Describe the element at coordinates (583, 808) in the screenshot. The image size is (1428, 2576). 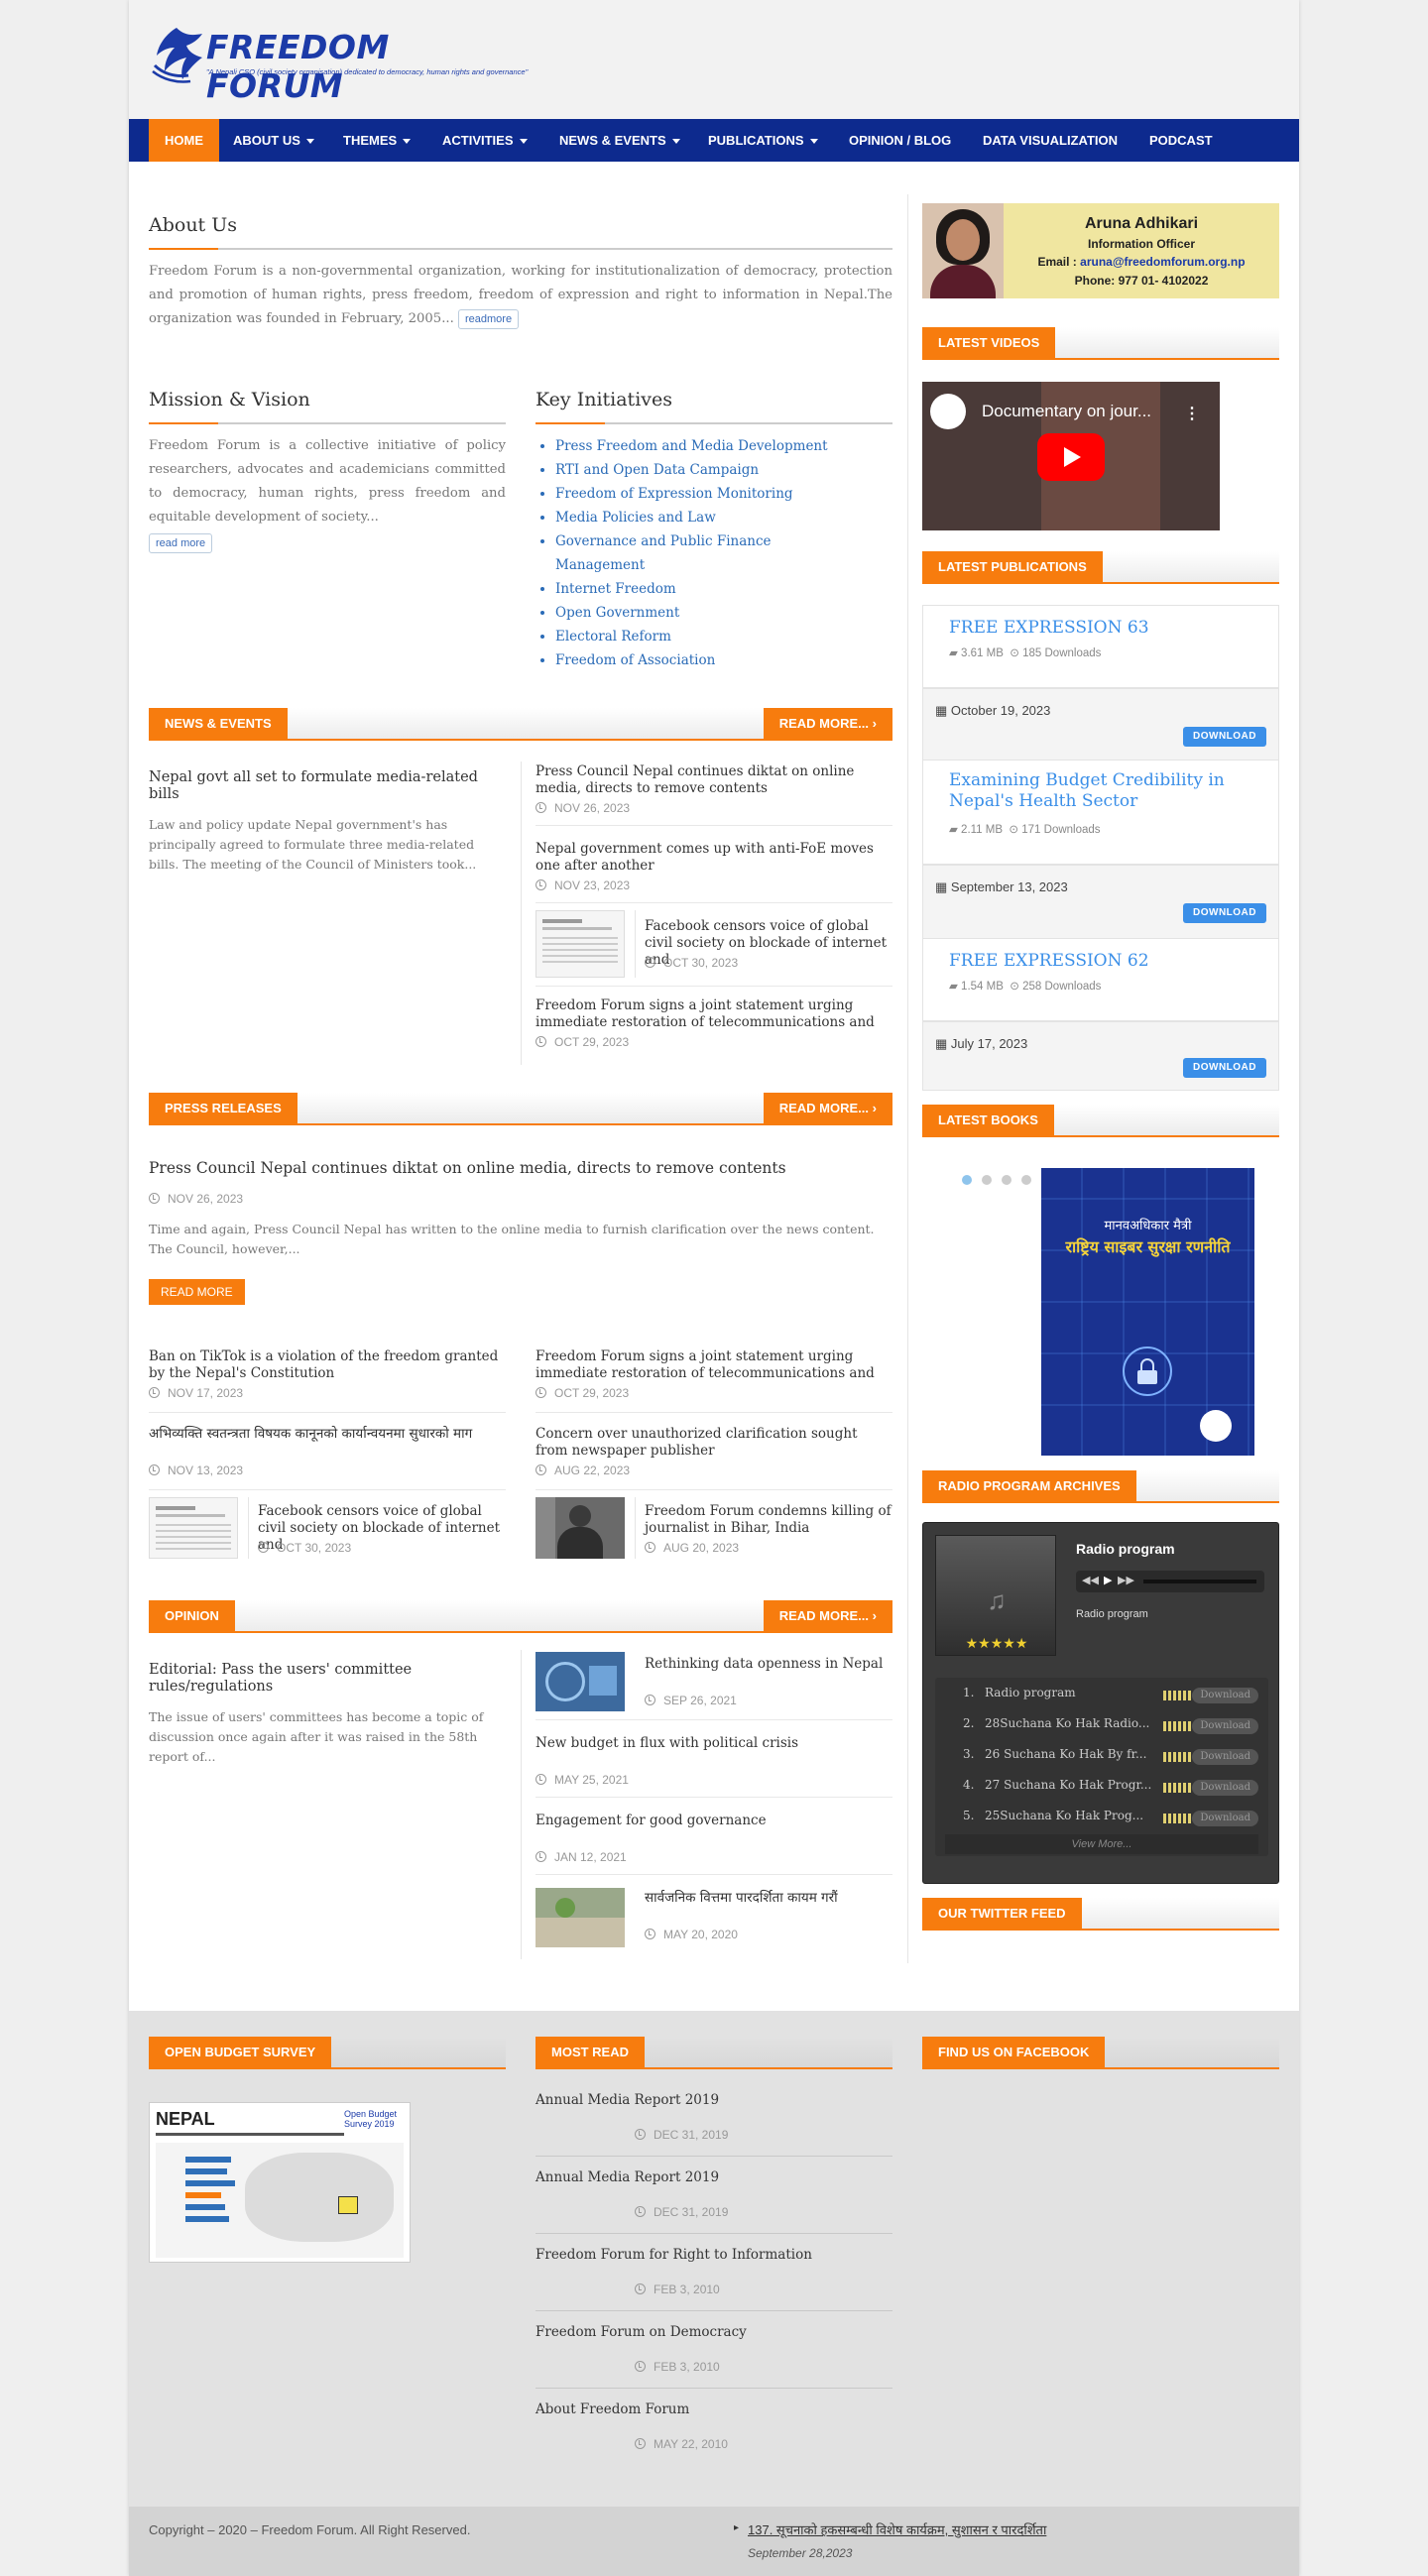
I see `news-item-date: NOV 26, 2023` at that location.